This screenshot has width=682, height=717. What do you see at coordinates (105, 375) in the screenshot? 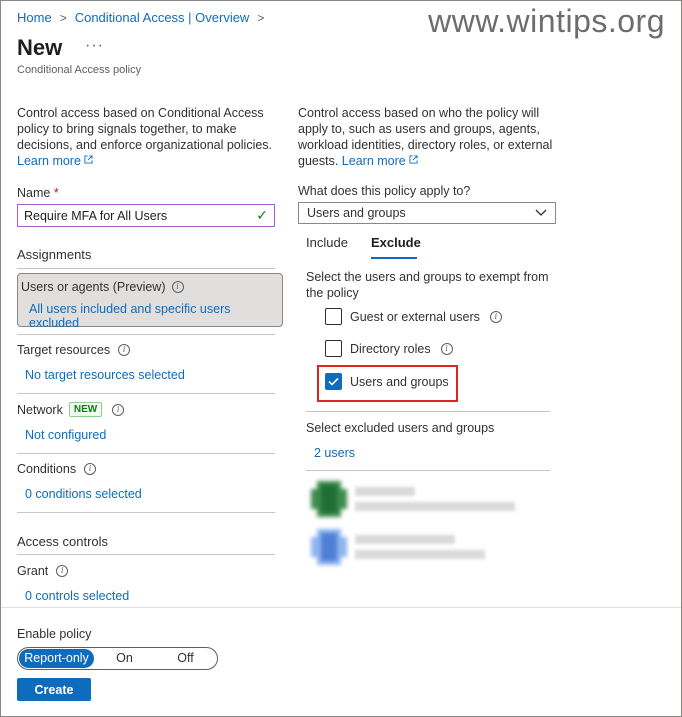
I see `target-resources-value: No target resources selected` at bounding box center [105, 375].